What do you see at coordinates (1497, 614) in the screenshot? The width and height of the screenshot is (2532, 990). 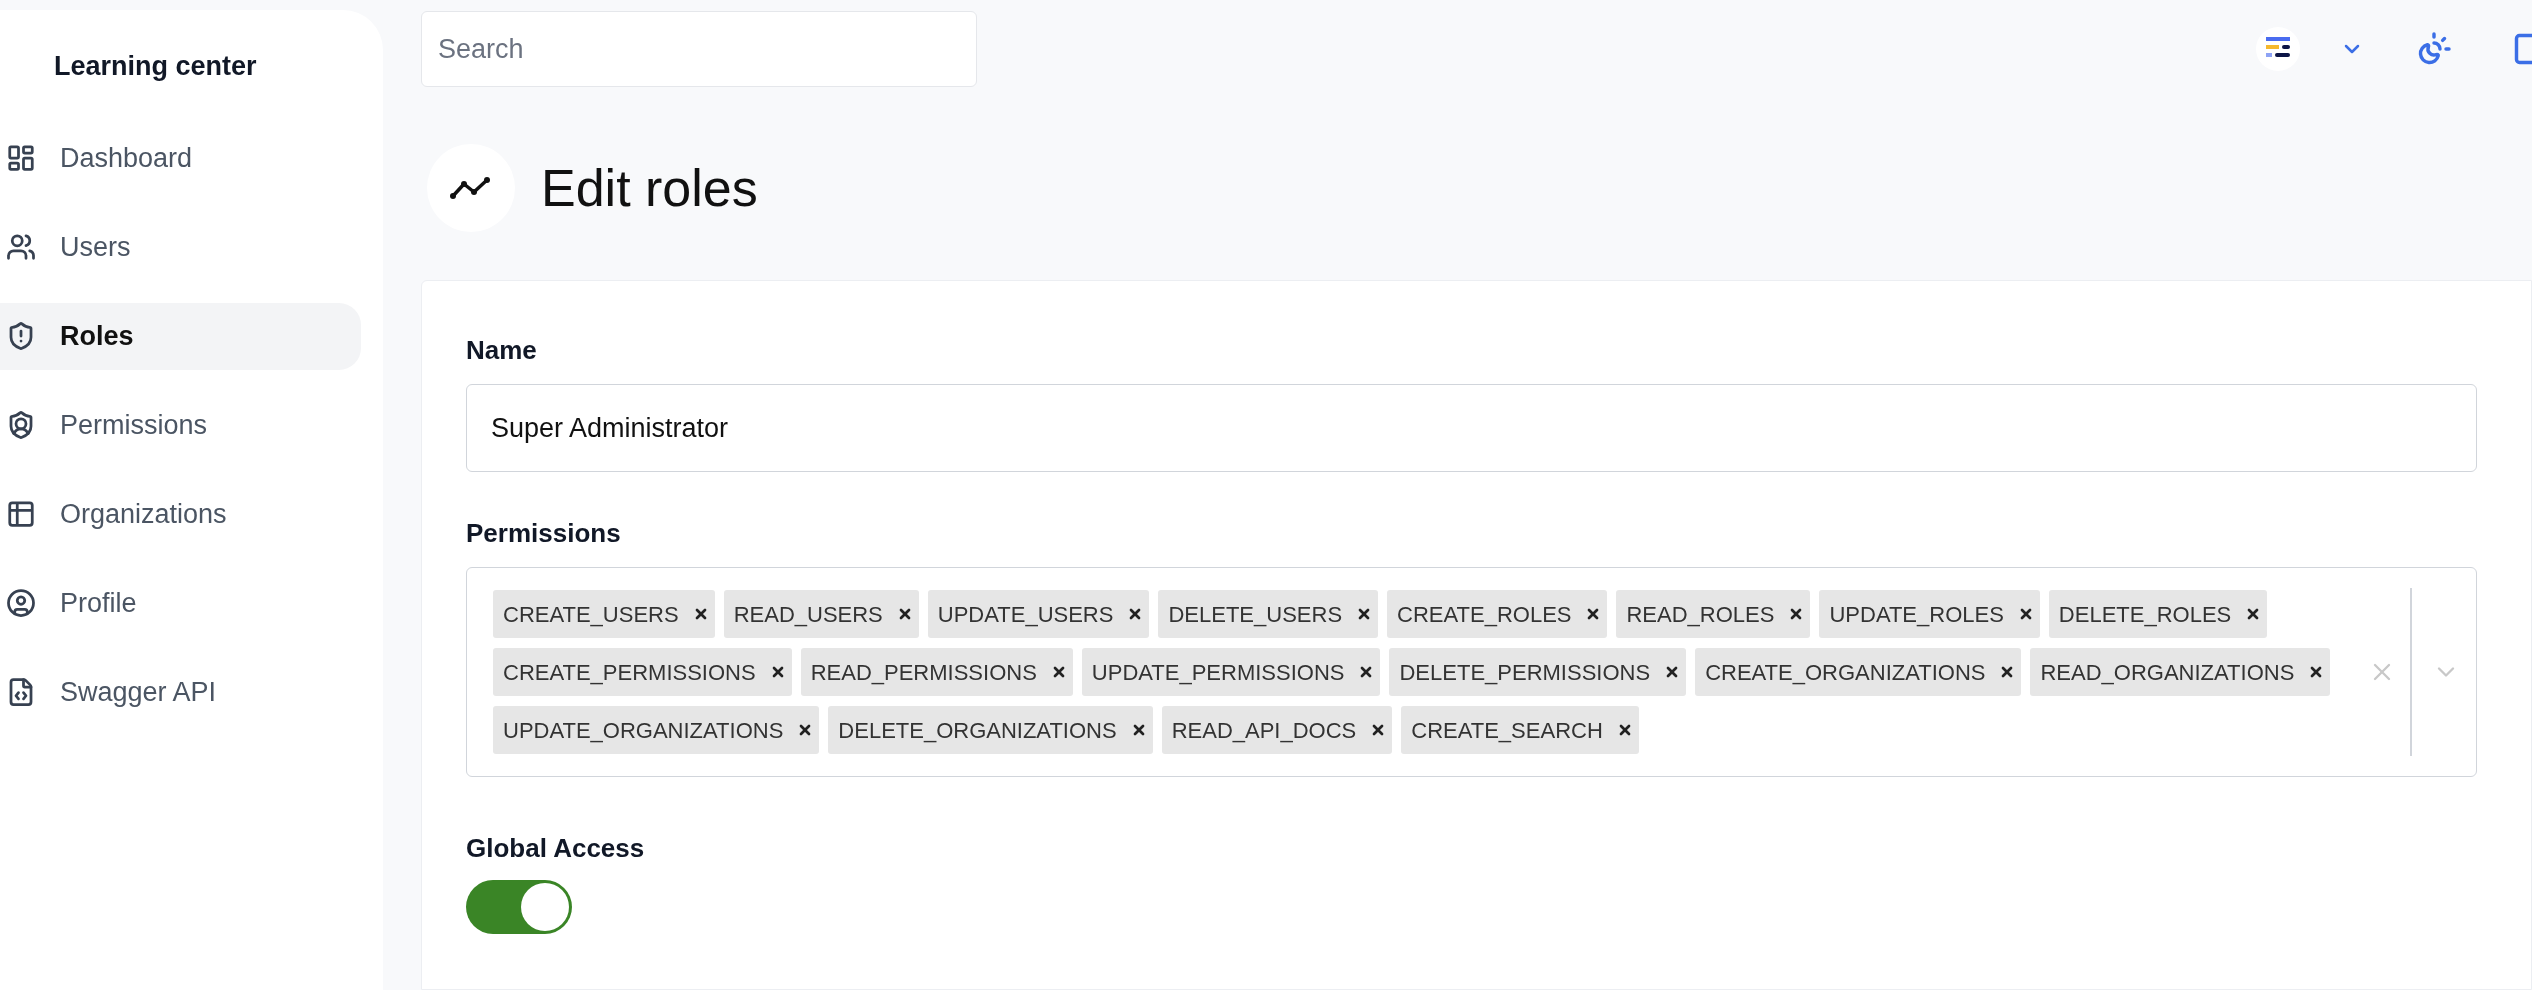 I see `permission-tag: CREATE_ROLES` at bounding box center [1497, 614].